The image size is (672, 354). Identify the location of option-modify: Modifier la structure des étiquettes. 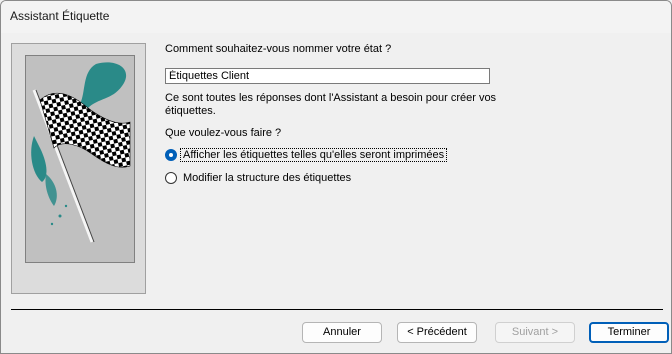
(258, 178).